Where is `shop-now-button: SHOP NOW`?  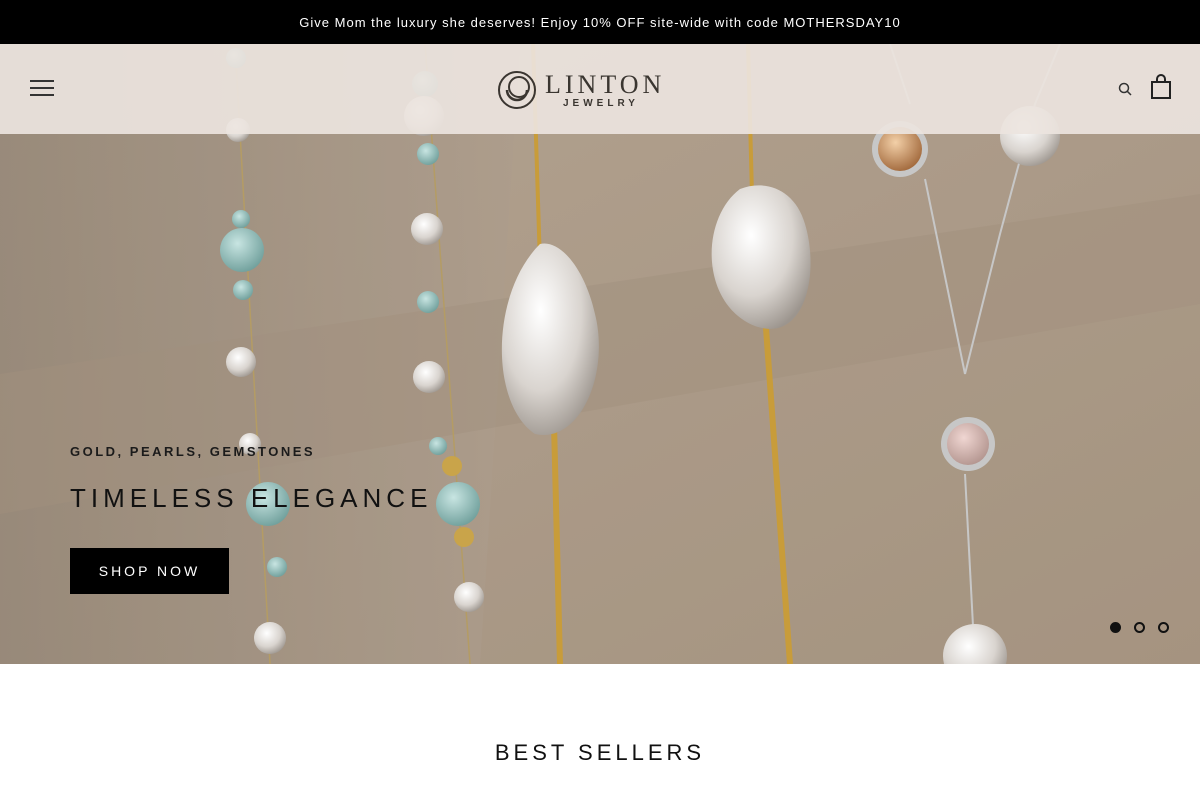
shop-now-button: SHOP NOW is located at coordinates (149, 571).